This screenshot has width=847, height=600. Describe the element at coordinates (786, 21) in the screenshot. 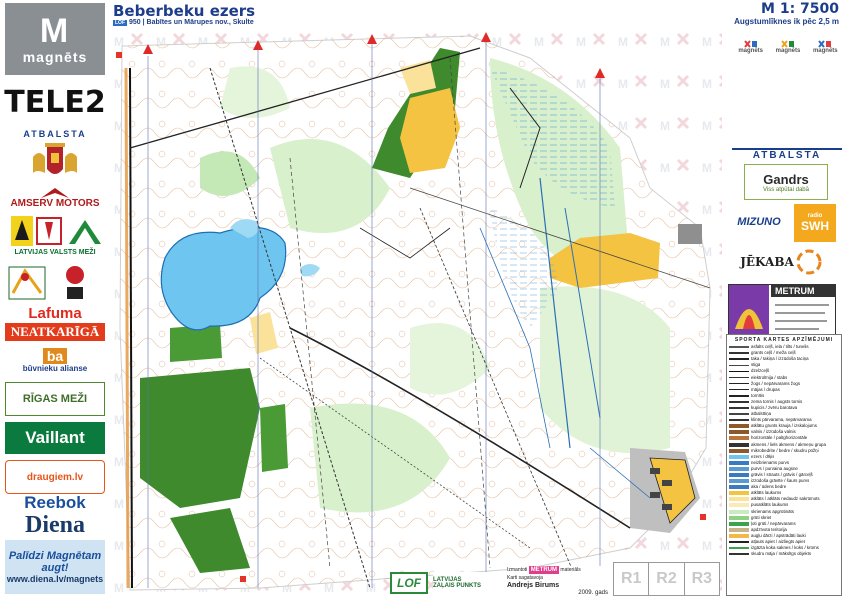

I see `contour-interval: Augstumlīknes ik pēc 2,5 m` at that location.